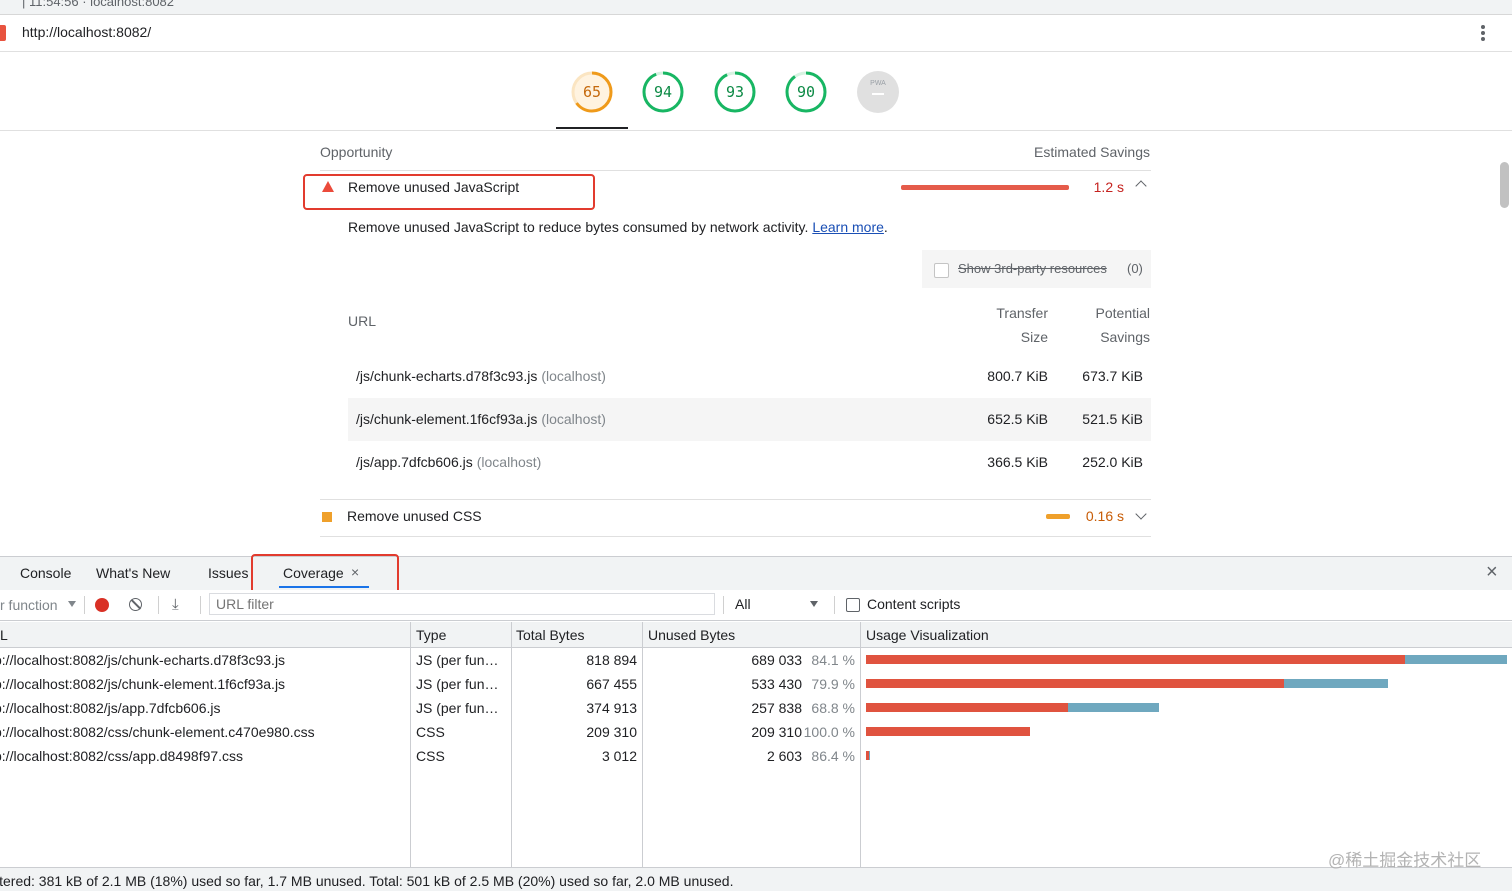 Image resolution: width=1512 pixels, height=891 pixels. I want to click on lighthouse-score-gauges: 65 94 93 90 PWA, so click(756, 91).